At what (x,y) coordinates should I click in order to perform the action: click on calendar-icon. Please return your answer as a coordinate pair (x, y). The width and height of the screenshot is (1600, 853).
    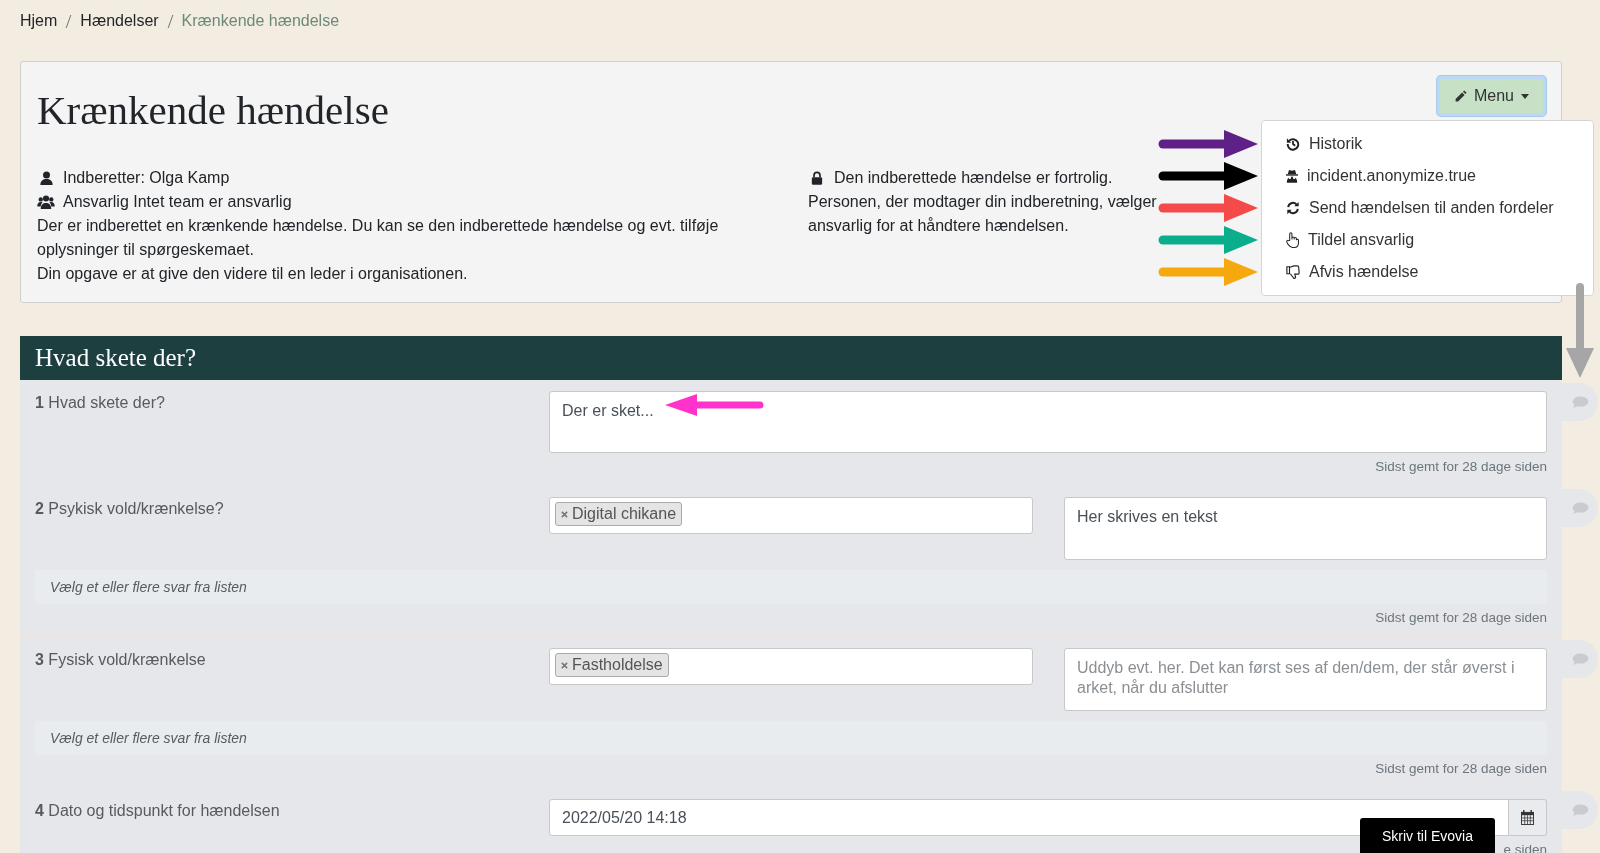
    Looking at the image, I should click on (1527, 817).